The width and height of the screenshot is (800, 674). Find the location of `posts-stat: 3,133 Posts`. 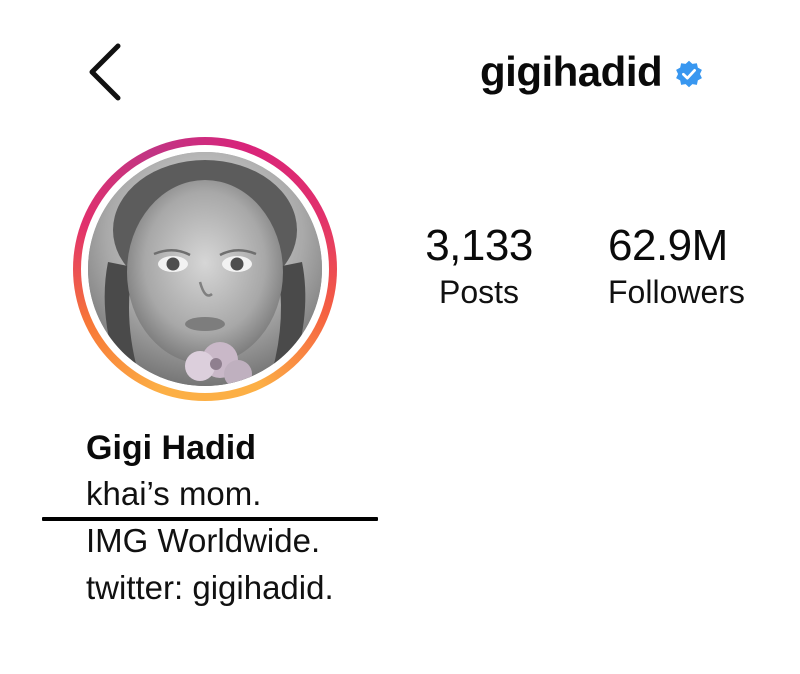

posts-stat: 3,133 Posts is located at coordinates (479, 266).